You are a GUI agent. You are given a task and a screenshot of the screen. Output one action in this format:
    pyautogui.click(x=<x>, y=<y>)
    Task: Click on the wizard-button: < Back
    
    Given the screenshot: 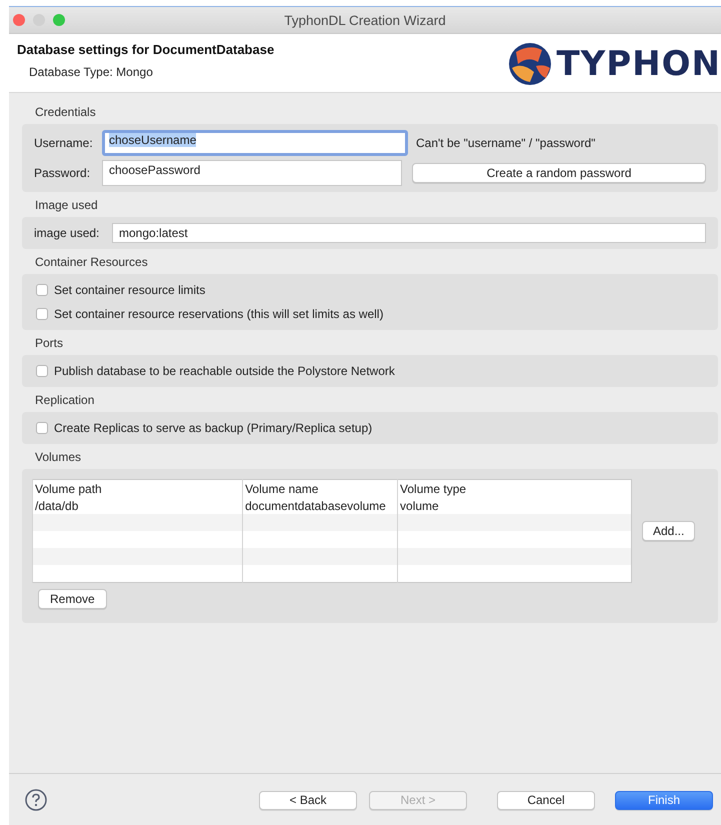 What is the action you would take?
    pyautogui.click(x=308, y=800)
    